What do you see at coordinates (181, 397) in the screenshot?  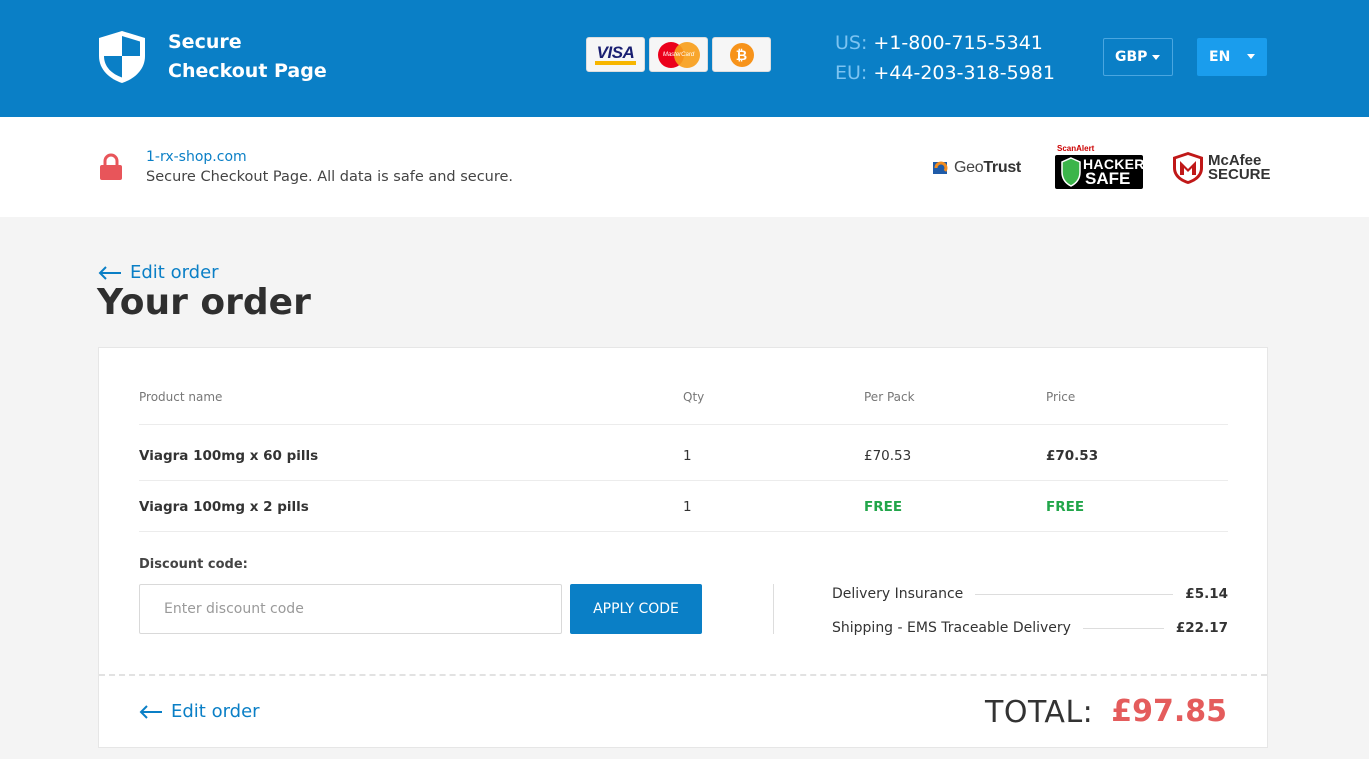 I see `column-header-product: Product name` at bounding box center [181, 397].